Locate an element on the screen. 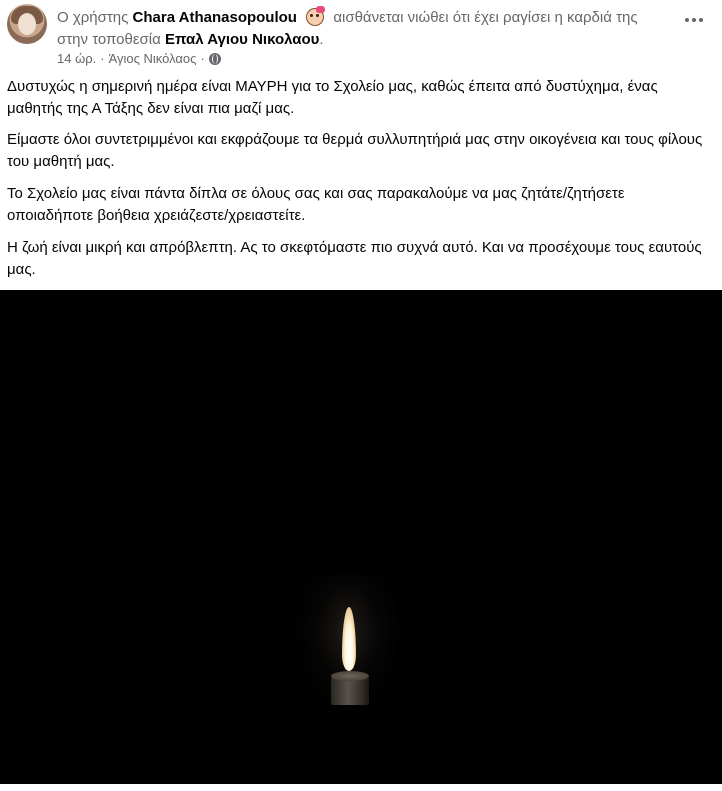 This screenshot has height=791, width=722. post-place-link: Άγιος Νικόλαος is located at coordinates (153, 59).